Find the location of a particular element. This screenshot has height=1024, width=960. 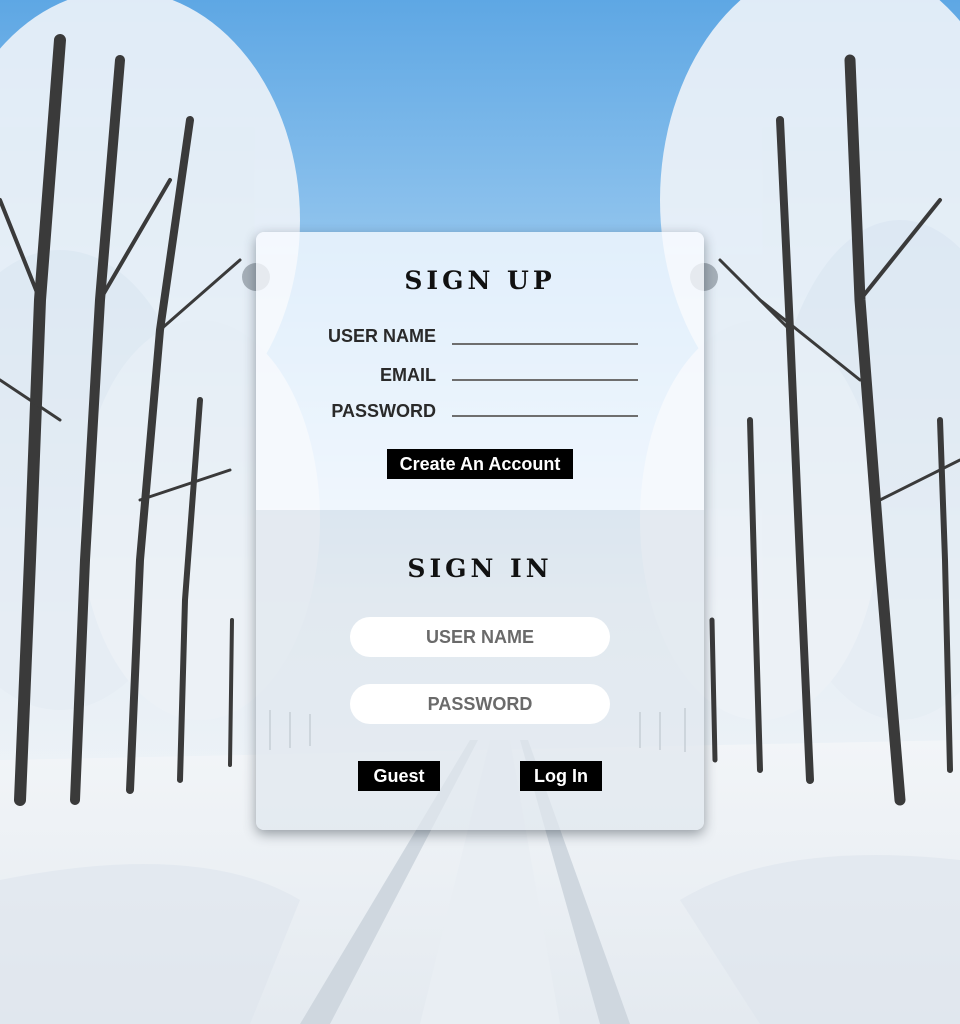

signup-email-label: EMAIL is located at coordinates (408, 375).